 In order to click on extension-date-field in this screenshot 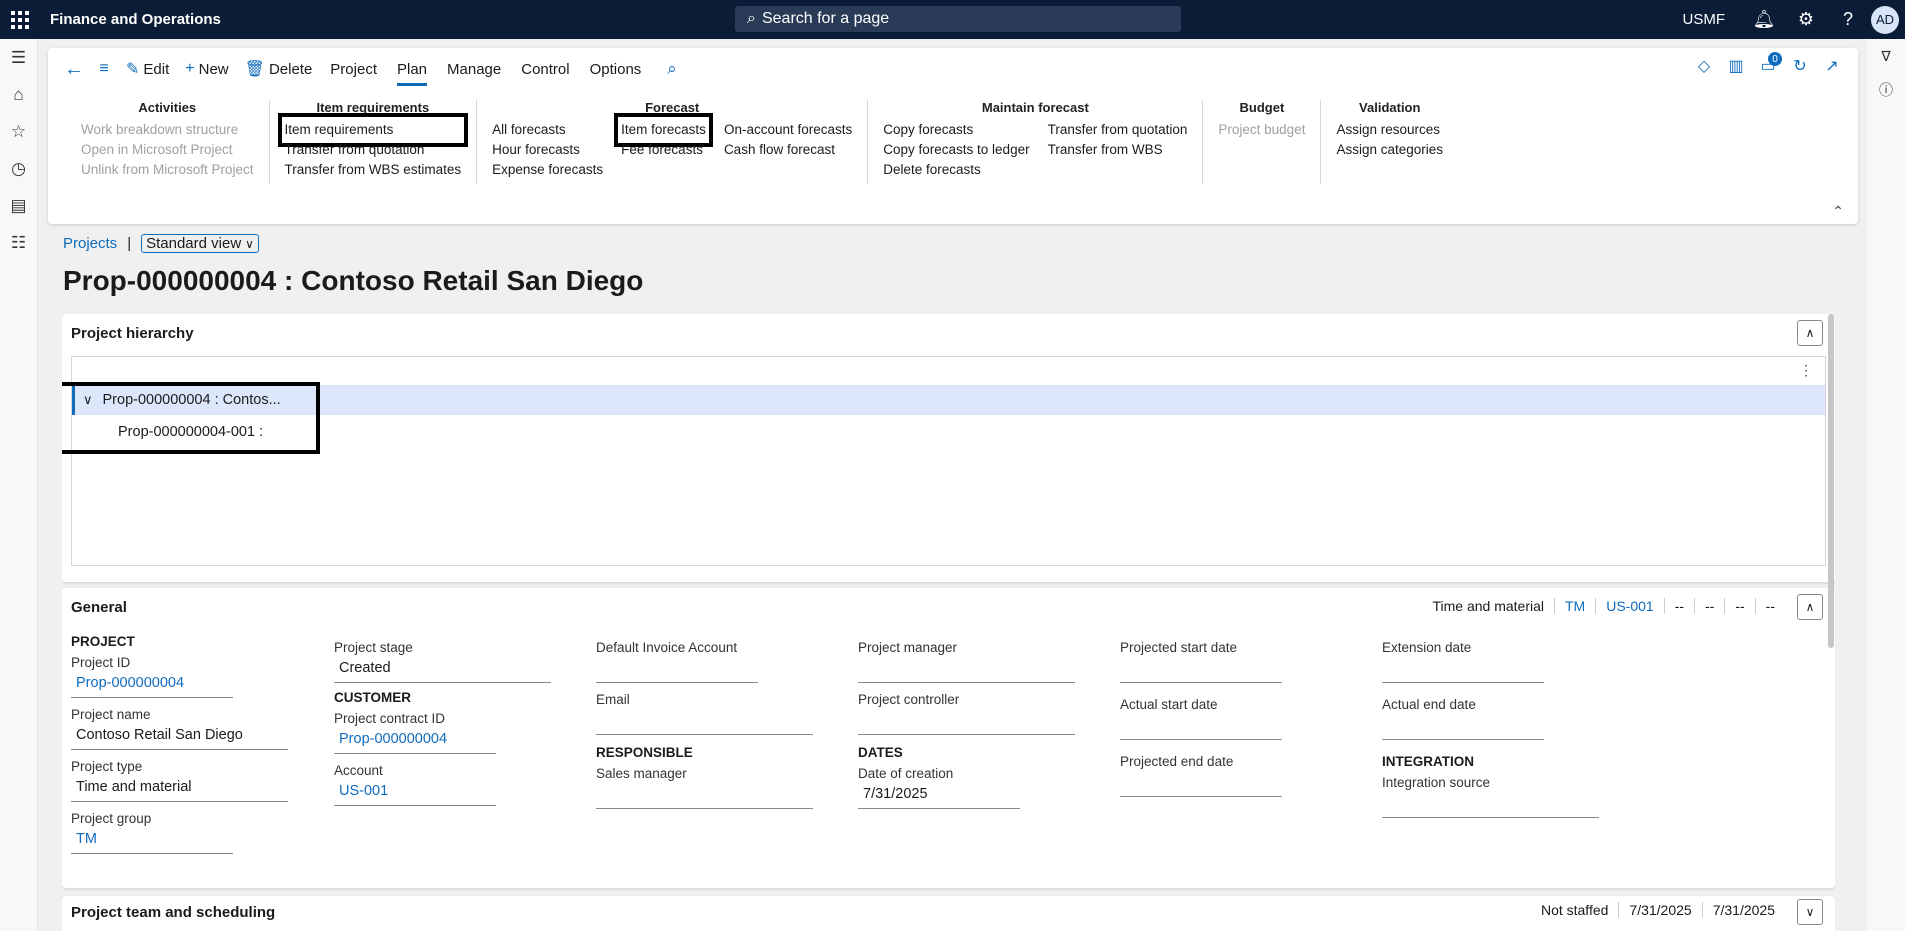, I will do `click(1463, 670)`.